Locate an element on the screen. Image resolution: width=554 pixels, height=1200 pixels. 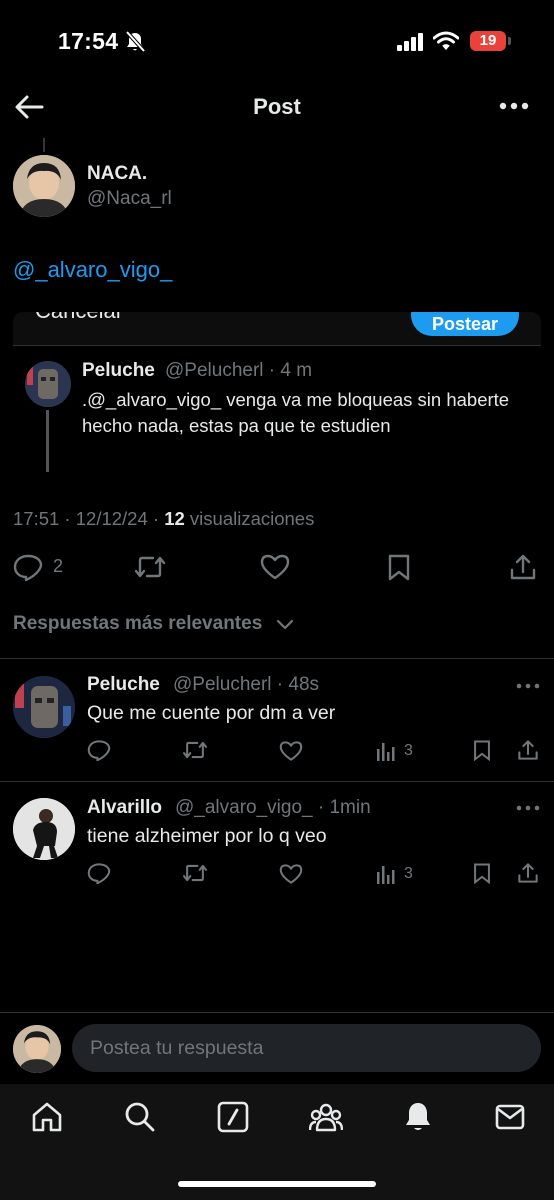
embedded-author-meta: @Pelucherl · 4 m is located at coordinates (239, 370).